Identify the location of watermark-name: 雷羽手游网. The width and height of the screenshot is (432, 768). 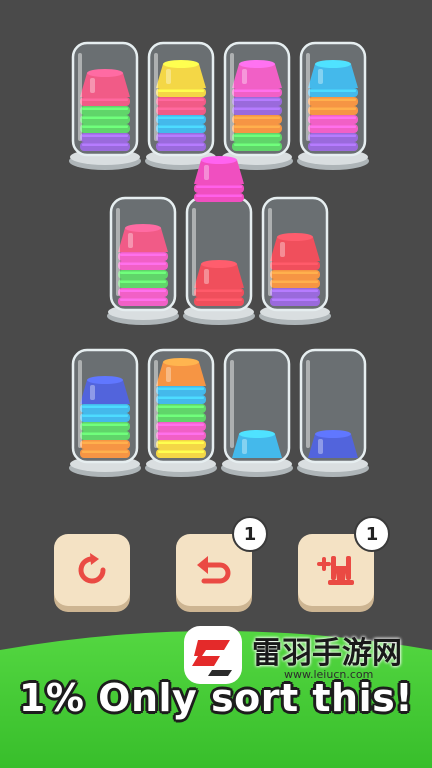
(327, 653).